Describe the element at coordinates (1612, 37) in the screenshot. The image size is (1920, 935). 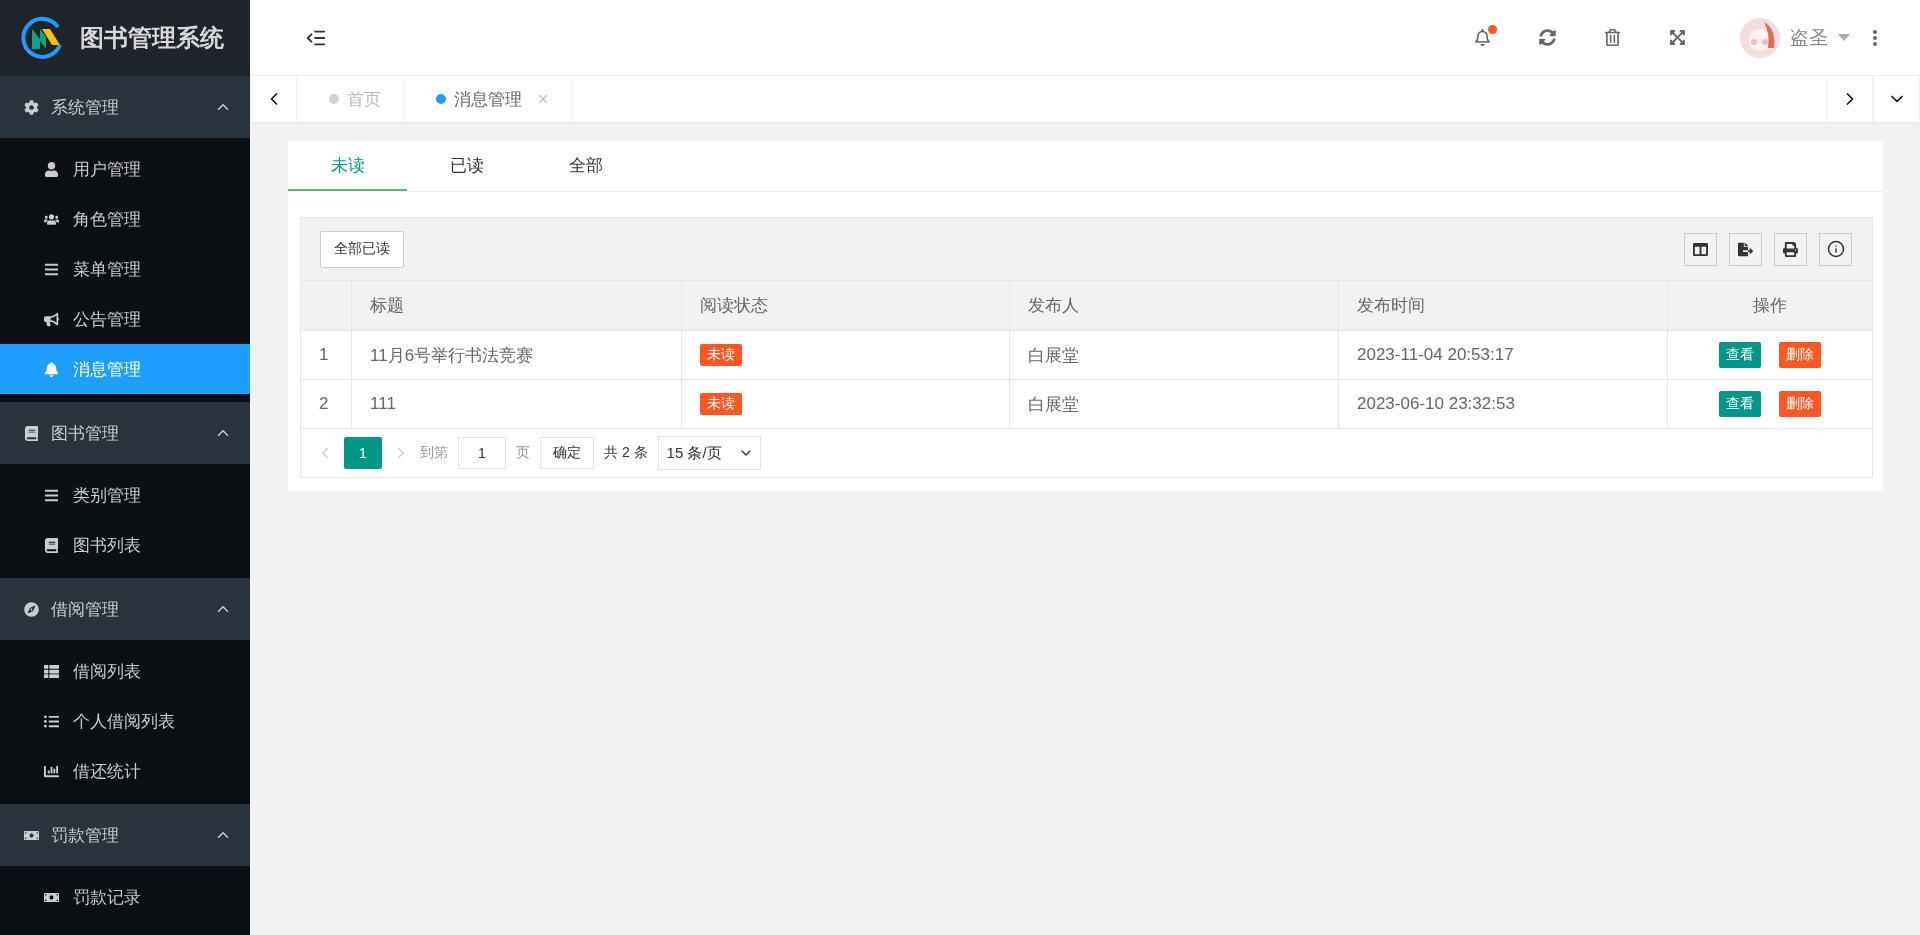
I see `trash-icon` at that location.